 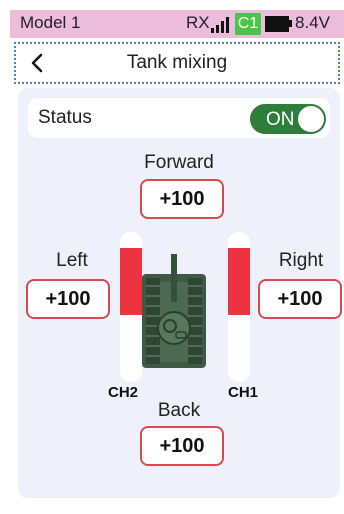 I want to click on toggle-text: ON, so click(x=280, y=119).